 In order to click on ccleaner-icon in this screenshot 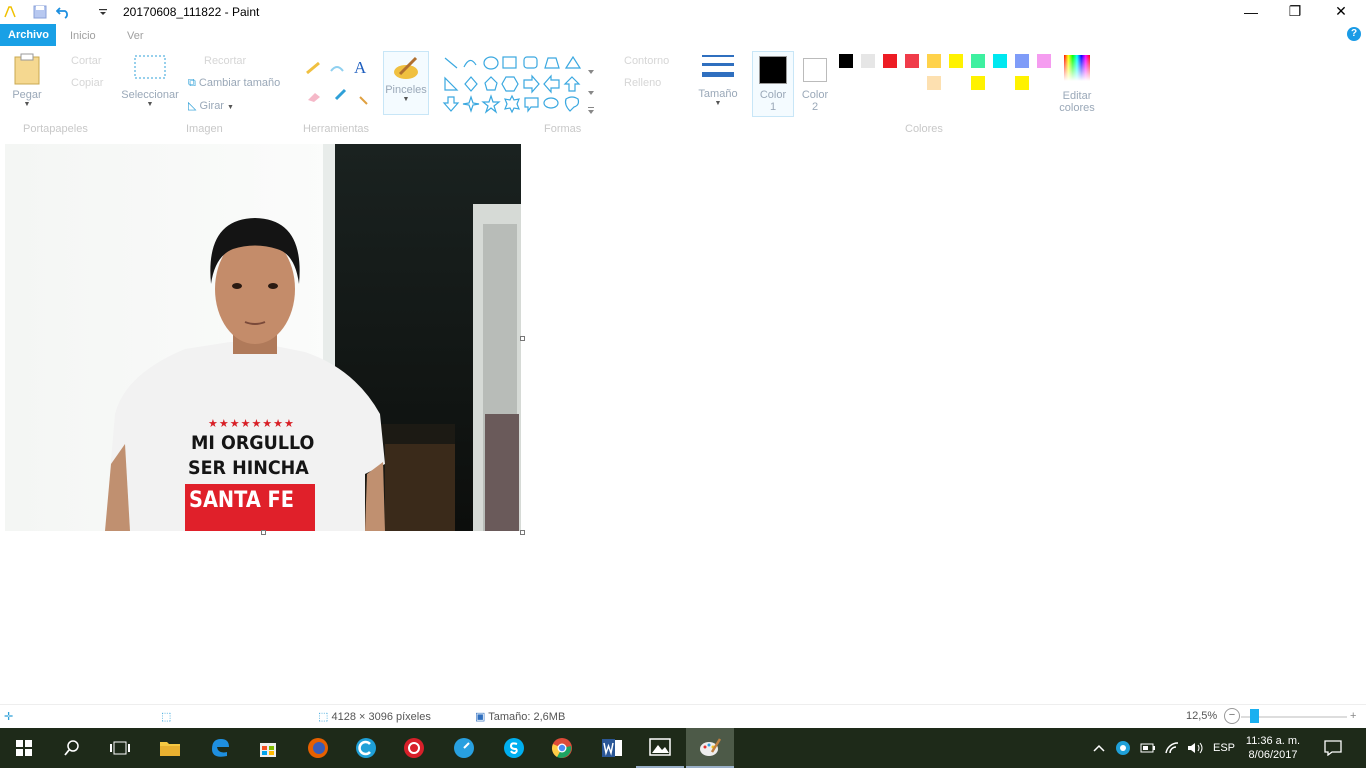, I will do `click(366, 748)`.